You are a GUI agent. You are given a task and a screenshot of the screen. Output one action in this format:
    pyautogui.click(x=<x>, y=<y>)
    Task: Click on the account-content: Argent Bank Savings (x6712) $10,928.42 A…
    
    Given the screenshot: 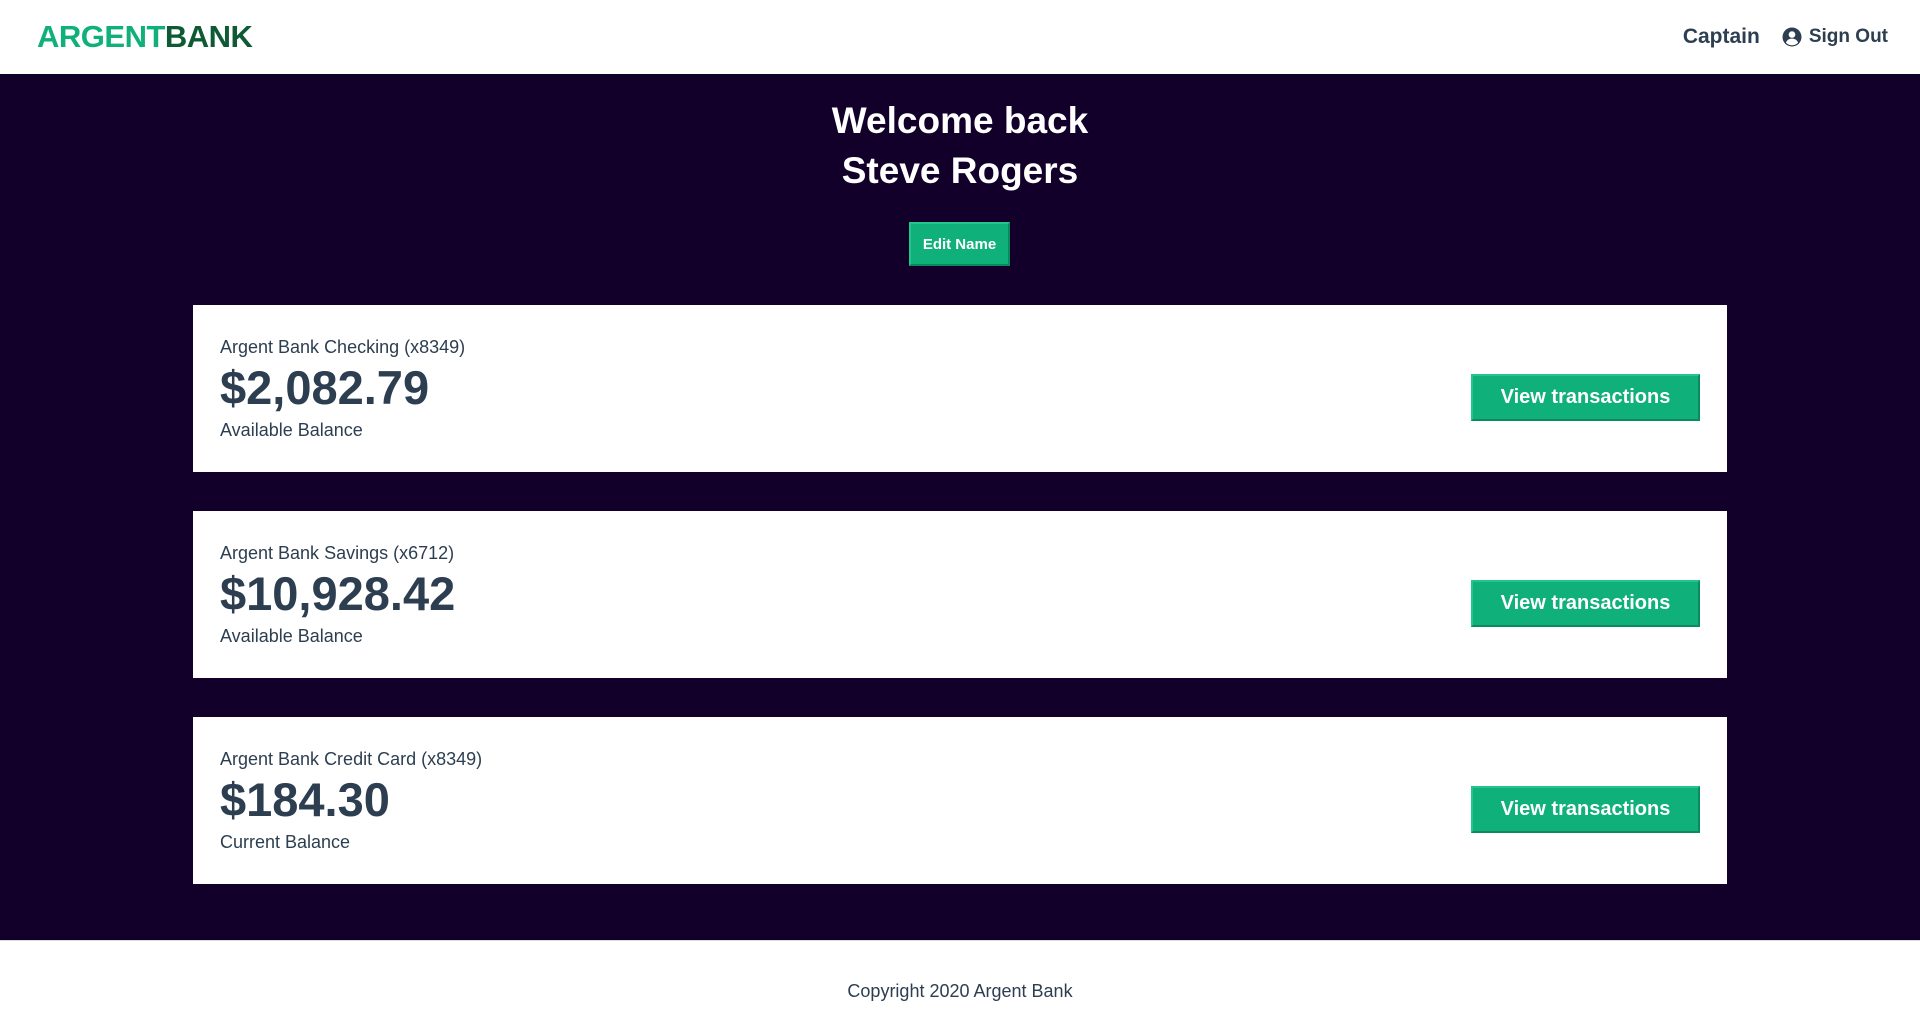 What is the action you would take?
    pyautogui.click(x=337, y=594)
    